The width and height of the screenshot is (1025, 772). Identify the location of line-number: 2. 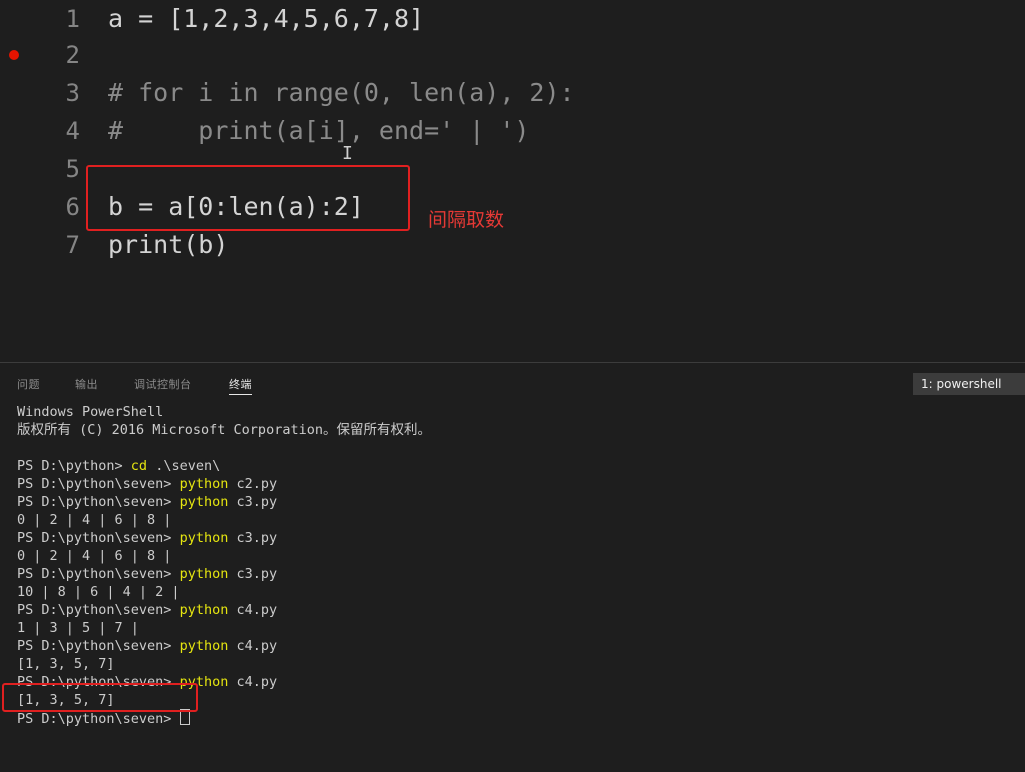
(72, 55).